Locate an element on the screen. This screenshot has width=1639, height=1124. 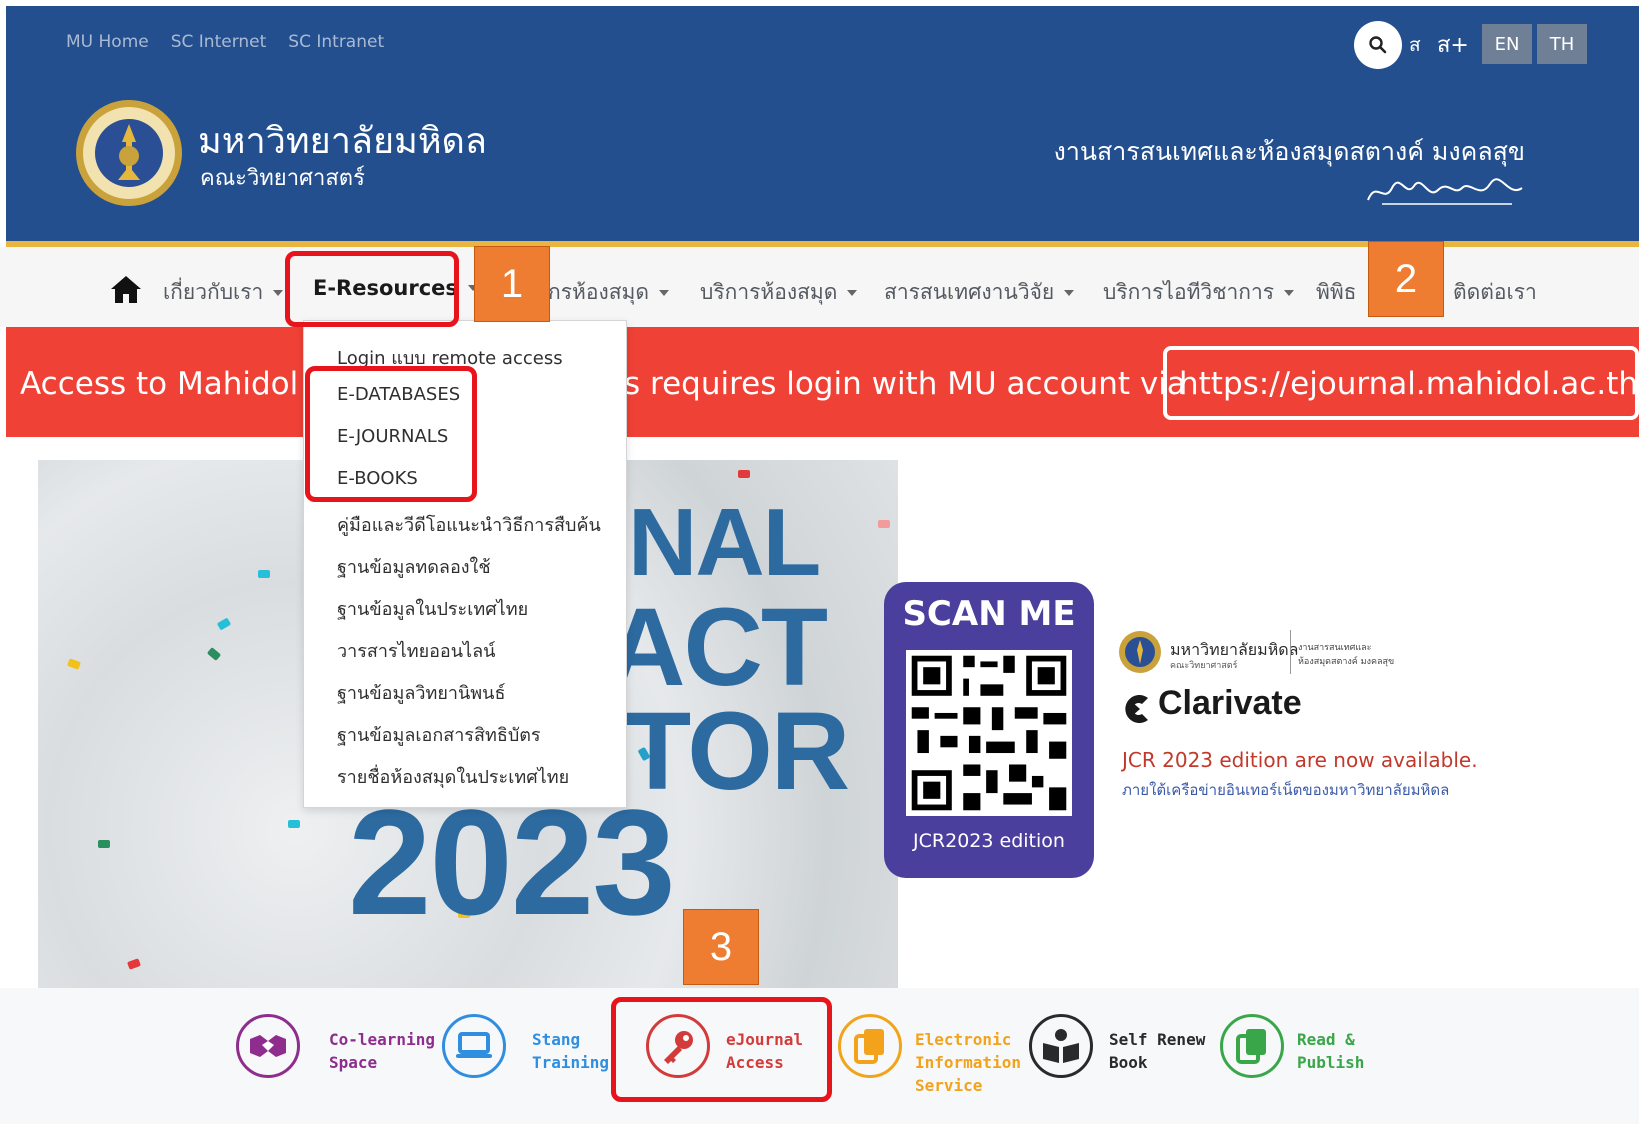
faculty-name: คณะวิทยาศาสตร์ is located at coordinates (282, 178).